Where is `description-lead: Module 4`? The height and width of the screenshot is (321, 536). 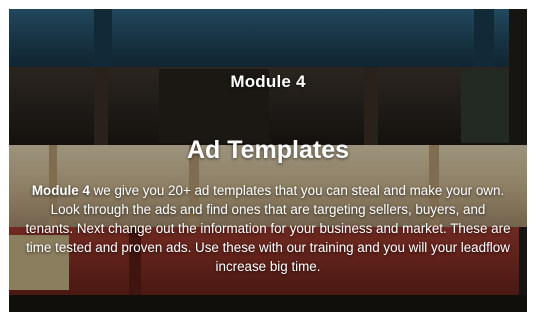 description-lead: Module 4 is located at coordinates (60, 190).